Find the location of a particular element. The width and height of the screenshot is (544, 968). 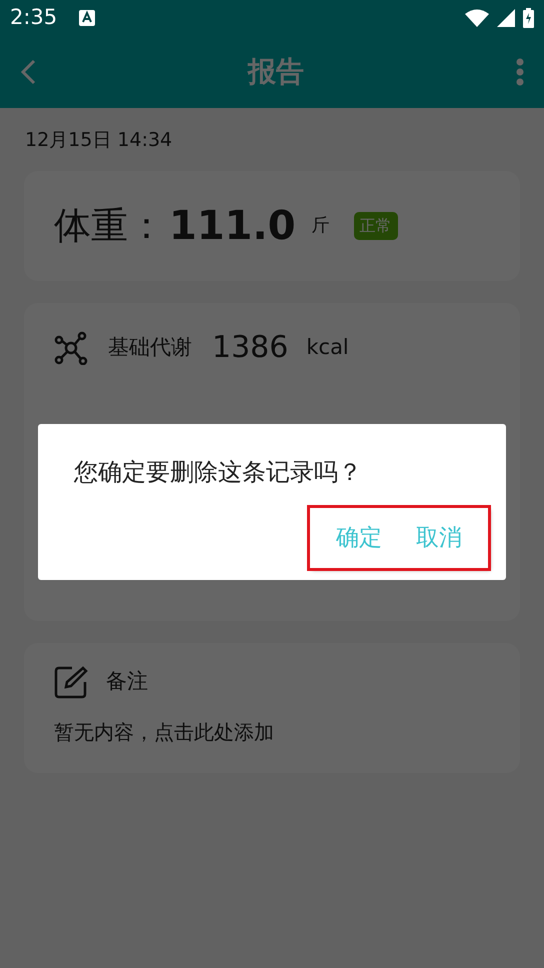

record-date: 12月15日 14:34 is located at coordinates (99, 140).